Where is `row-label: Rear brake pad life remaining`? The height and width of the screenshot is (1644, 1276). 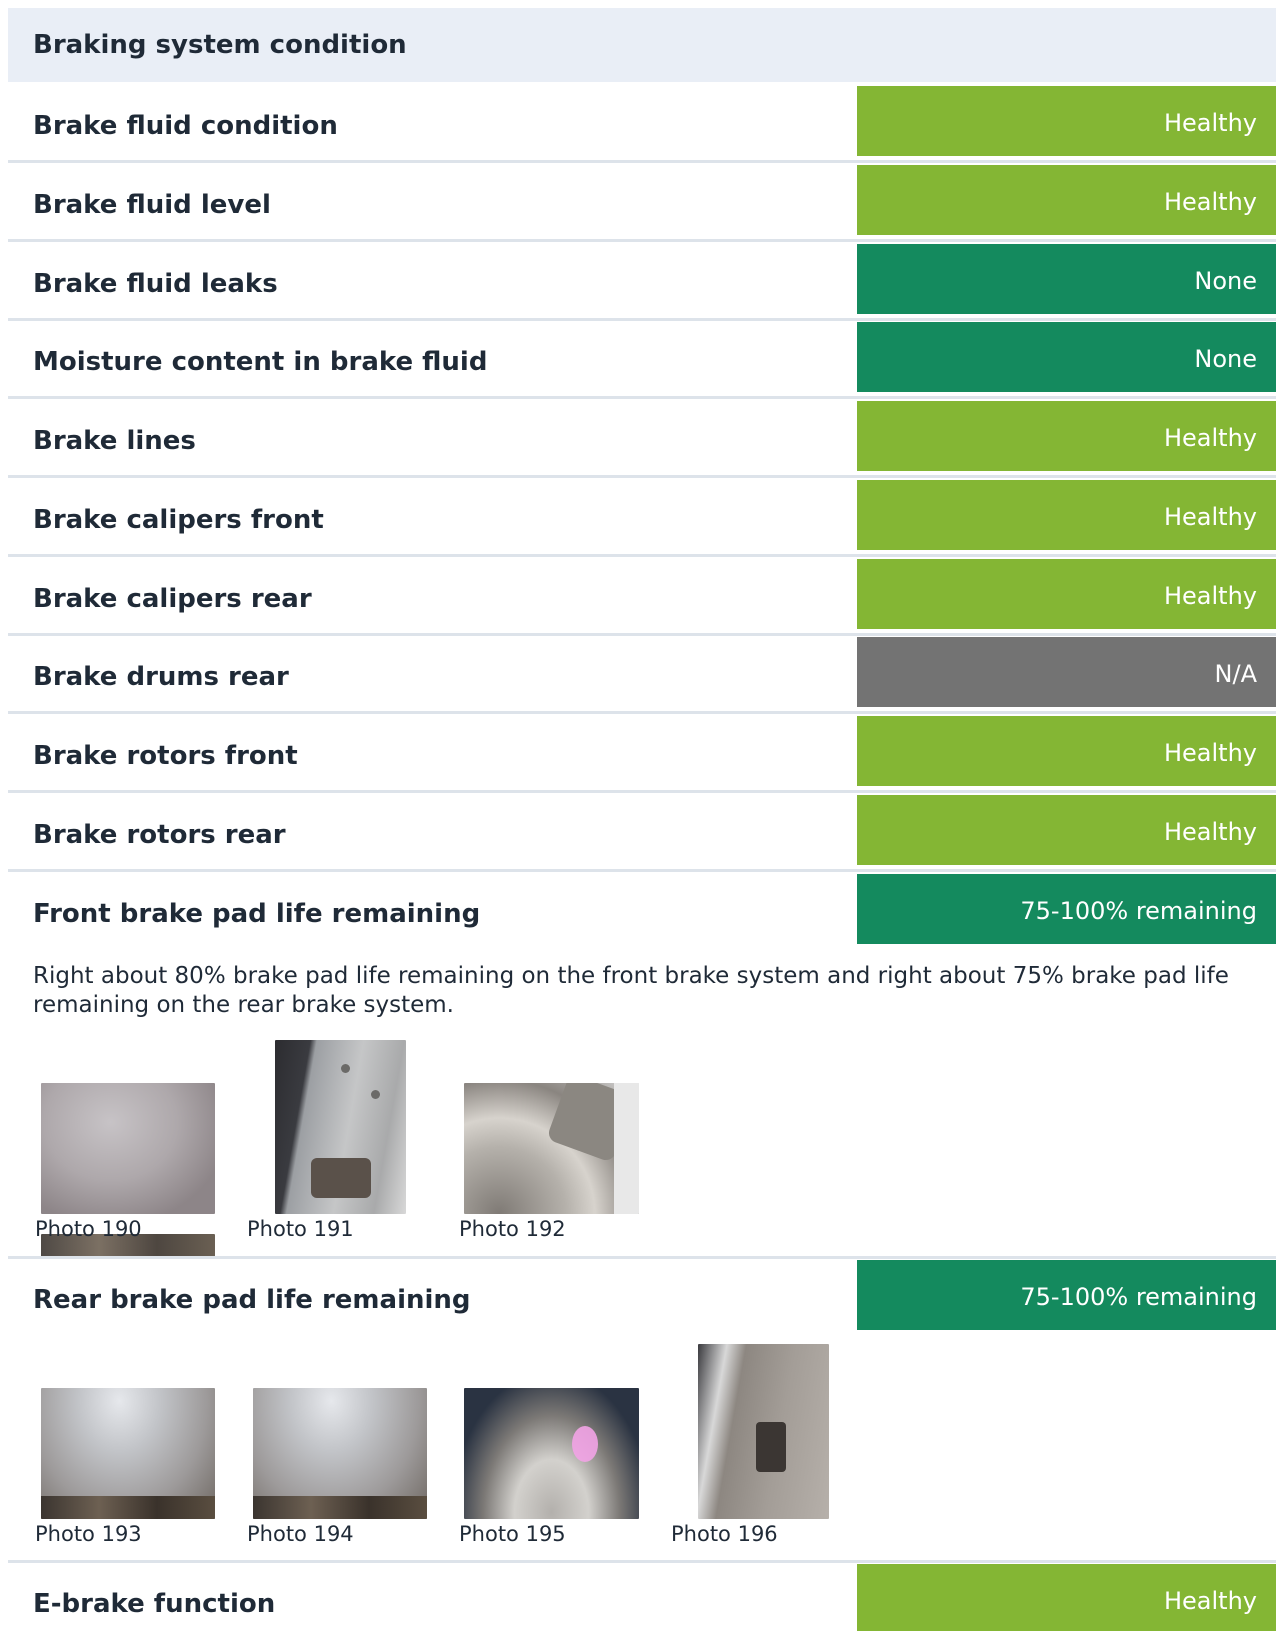
row-label: Rear brake pad life remaining is located at coordinates (252, 1300).